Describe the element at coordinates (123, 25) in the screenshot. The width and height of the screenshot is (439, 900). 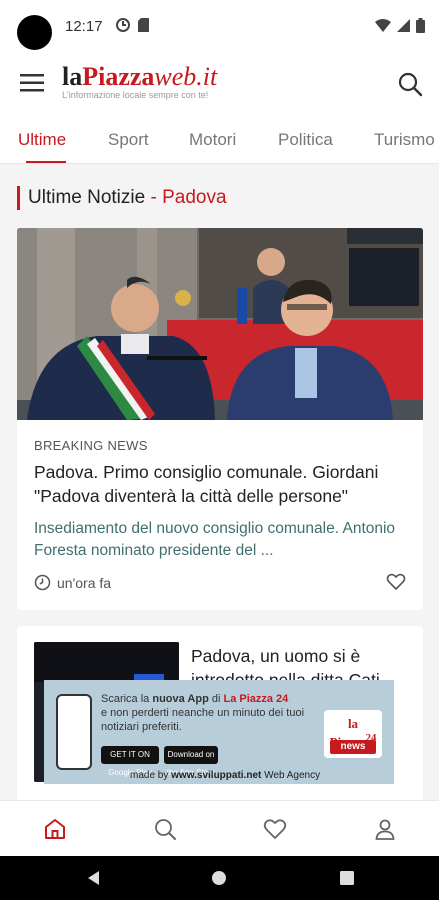
I see `data-saver-icon` at that location.